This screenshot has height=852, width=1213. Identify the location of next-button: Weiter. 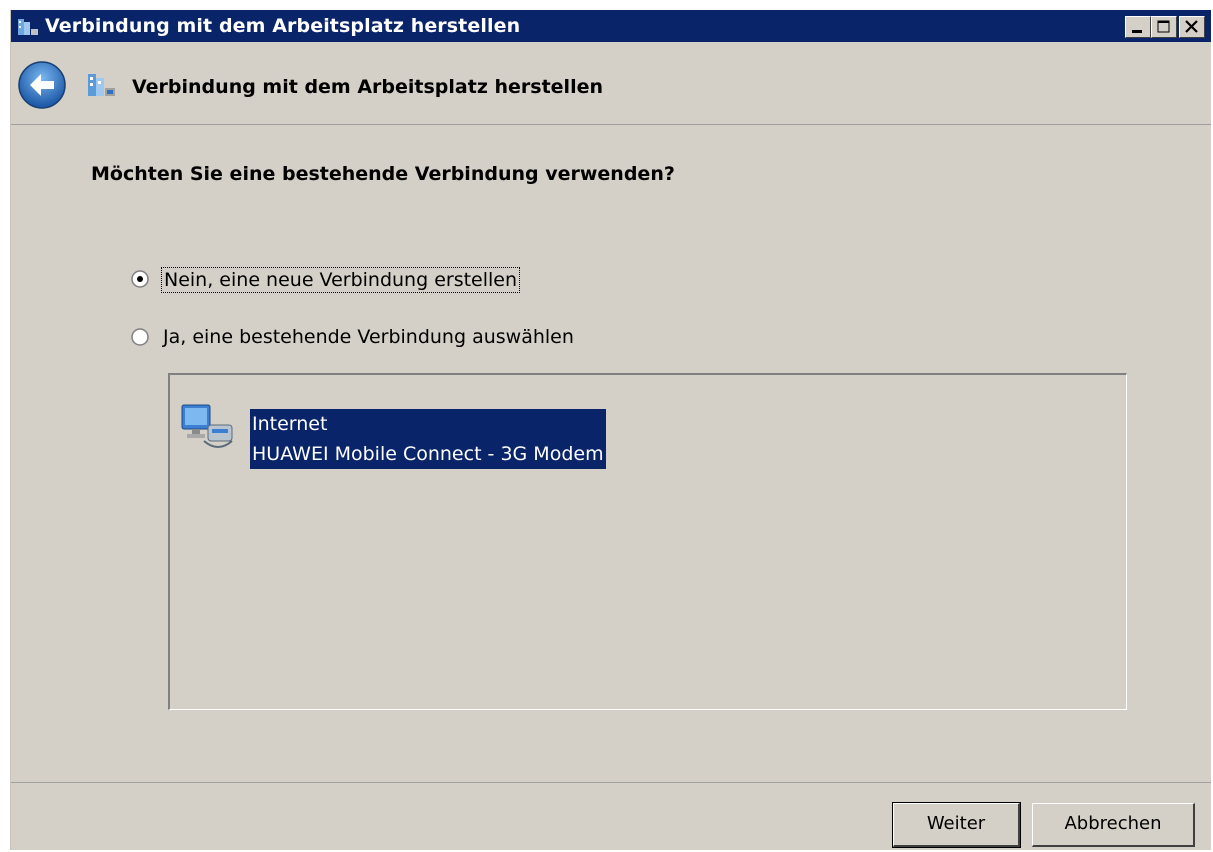
(956, 825).